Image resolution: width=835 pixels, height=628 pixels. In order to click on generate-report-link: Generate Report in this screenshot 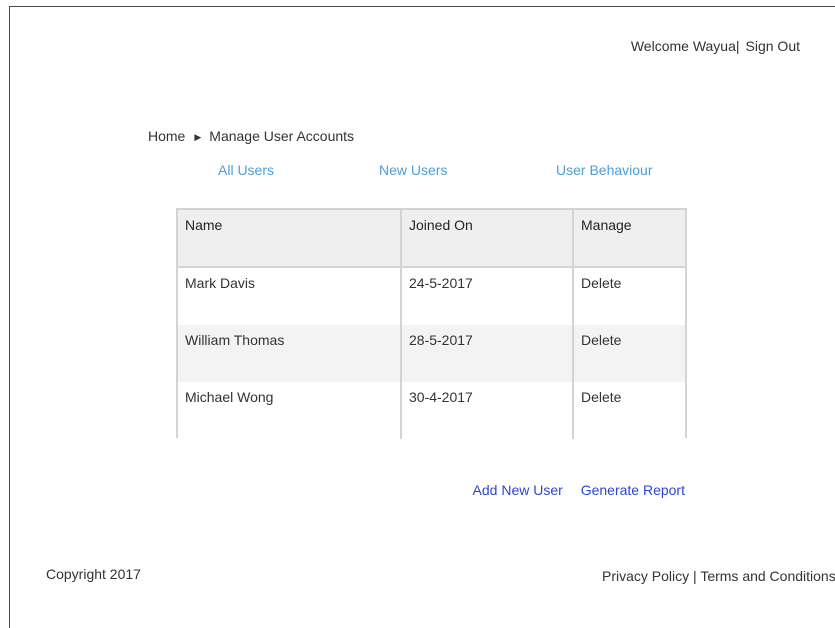, I will do `click(633, 490)`.